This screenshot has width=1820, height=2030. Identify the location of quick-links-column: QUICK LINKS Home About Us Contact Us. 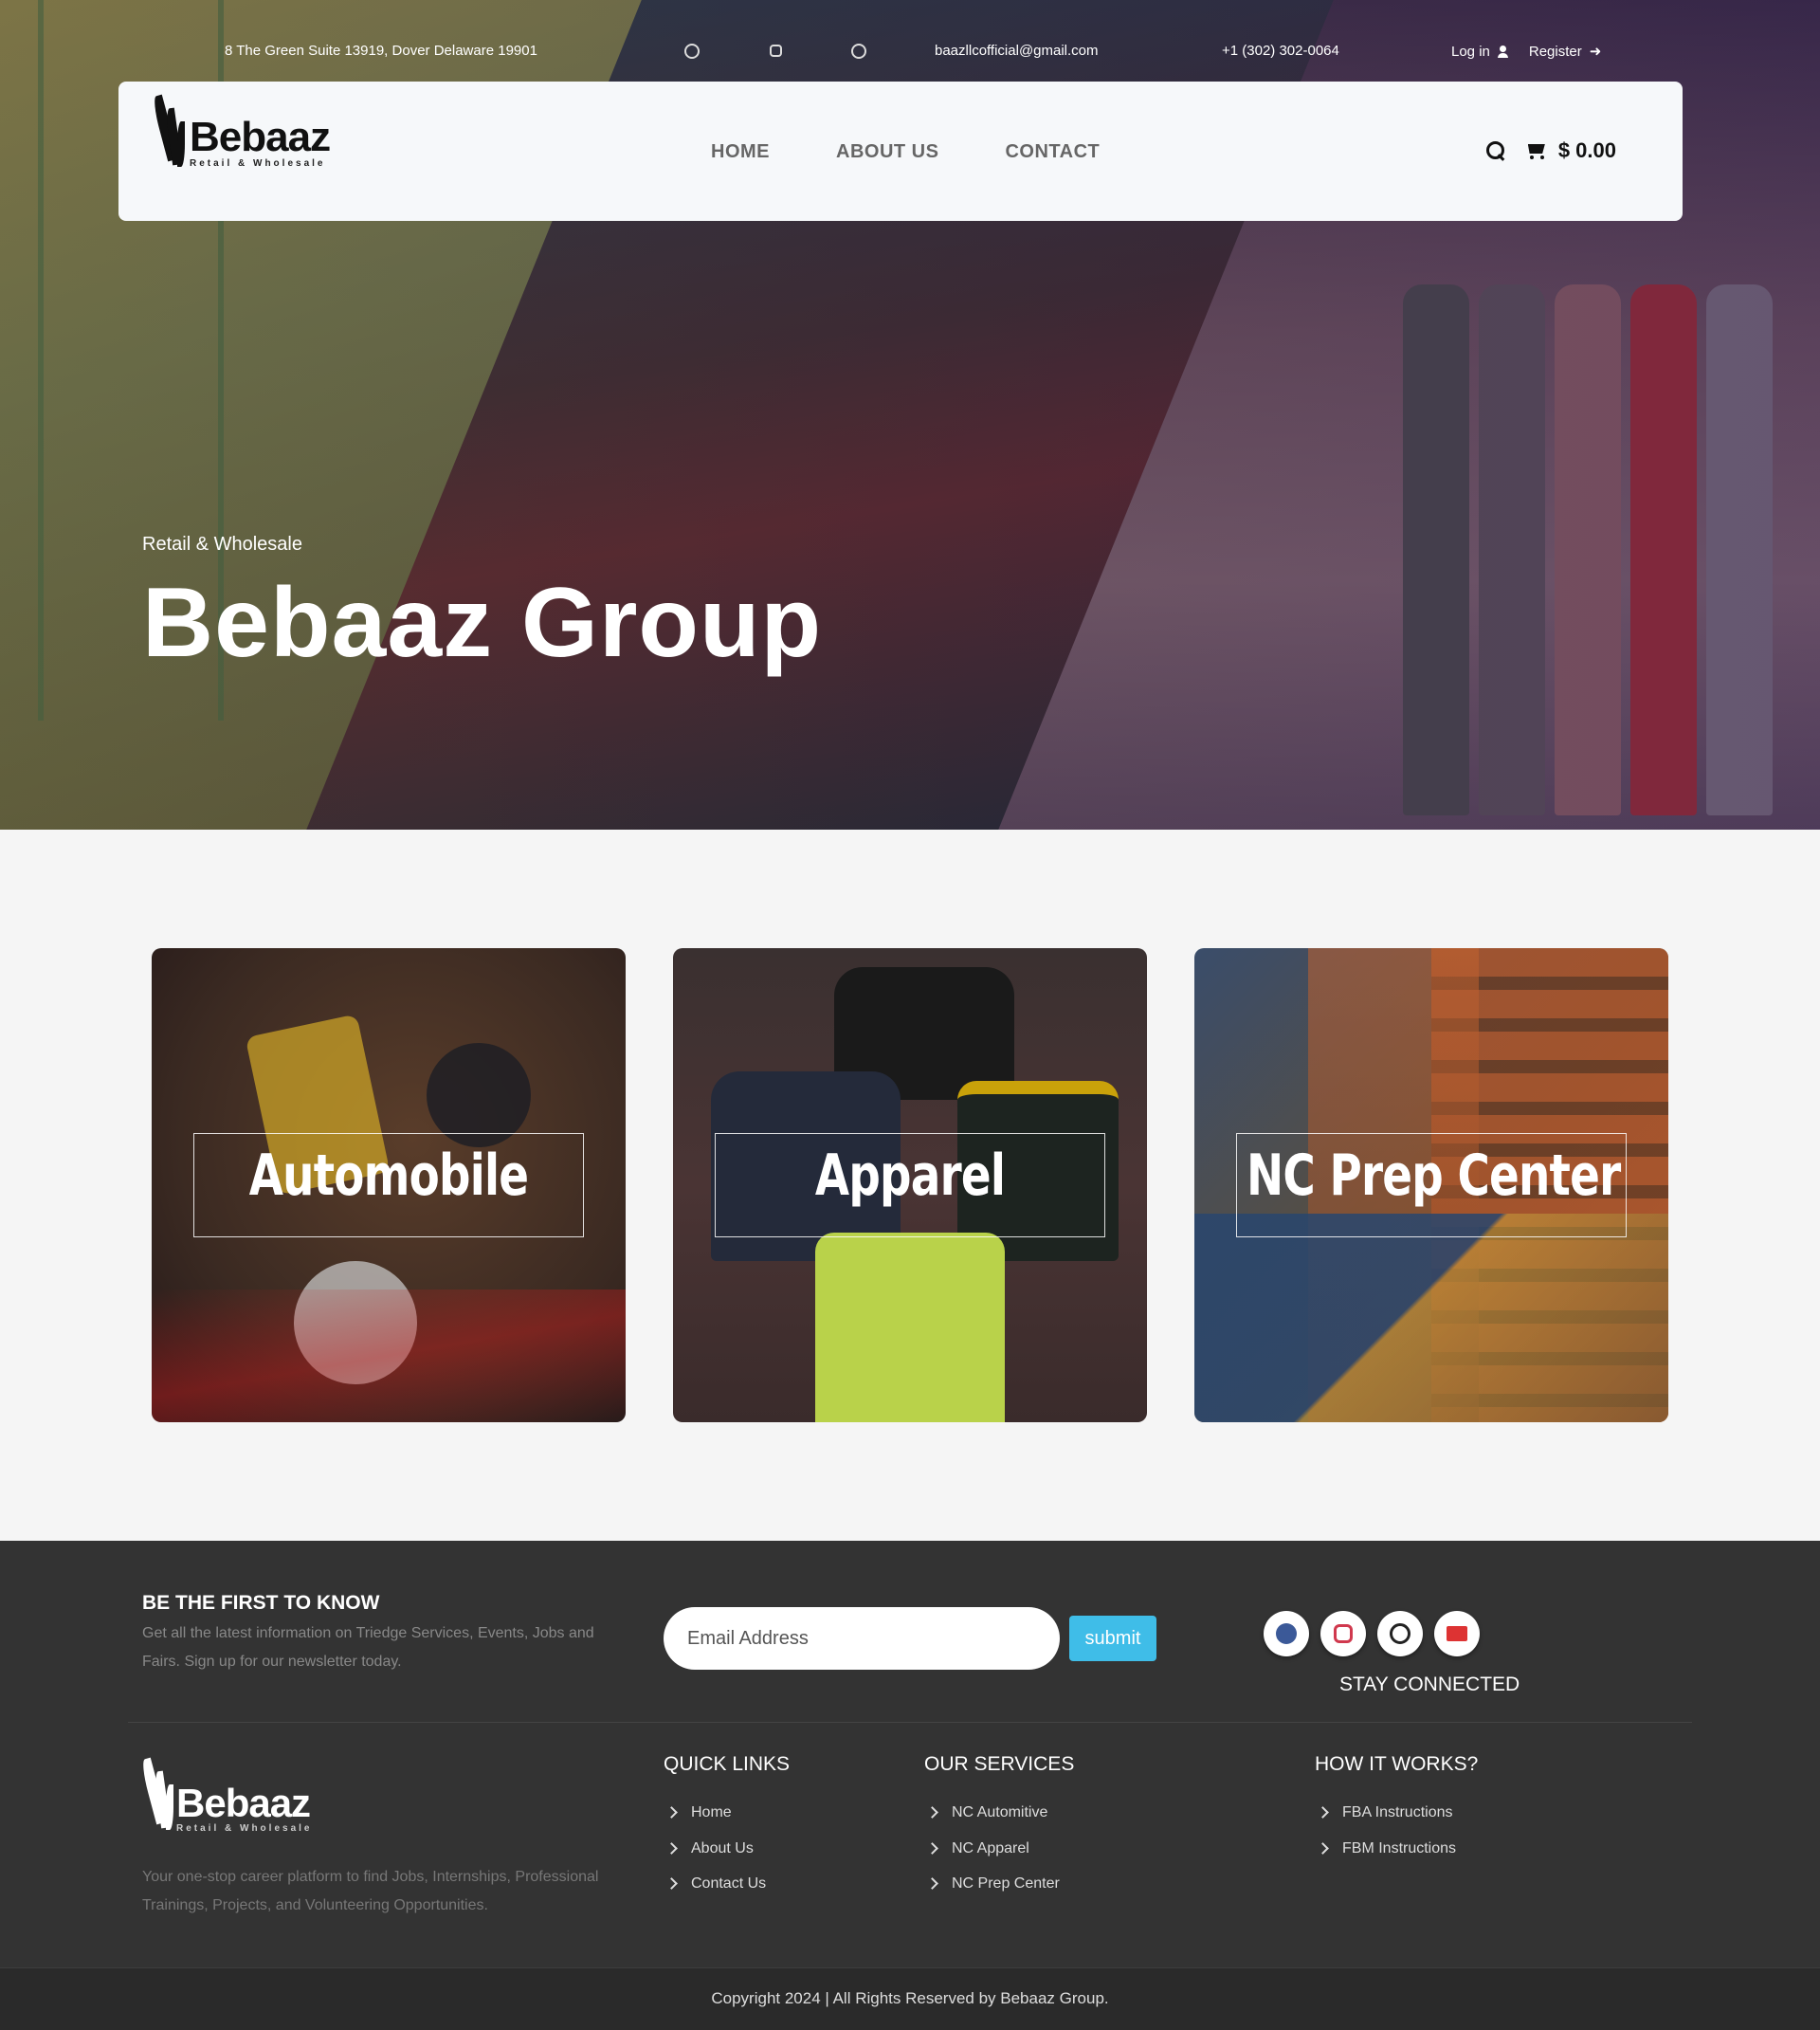
(727, 1832).